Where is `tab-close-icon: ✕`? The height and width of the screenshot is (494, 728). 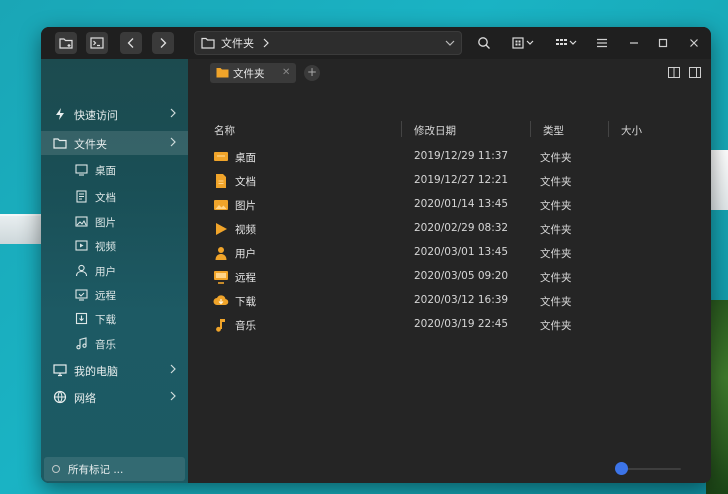 tab-close-icon: ✕ is located at coordinates (286, 72).